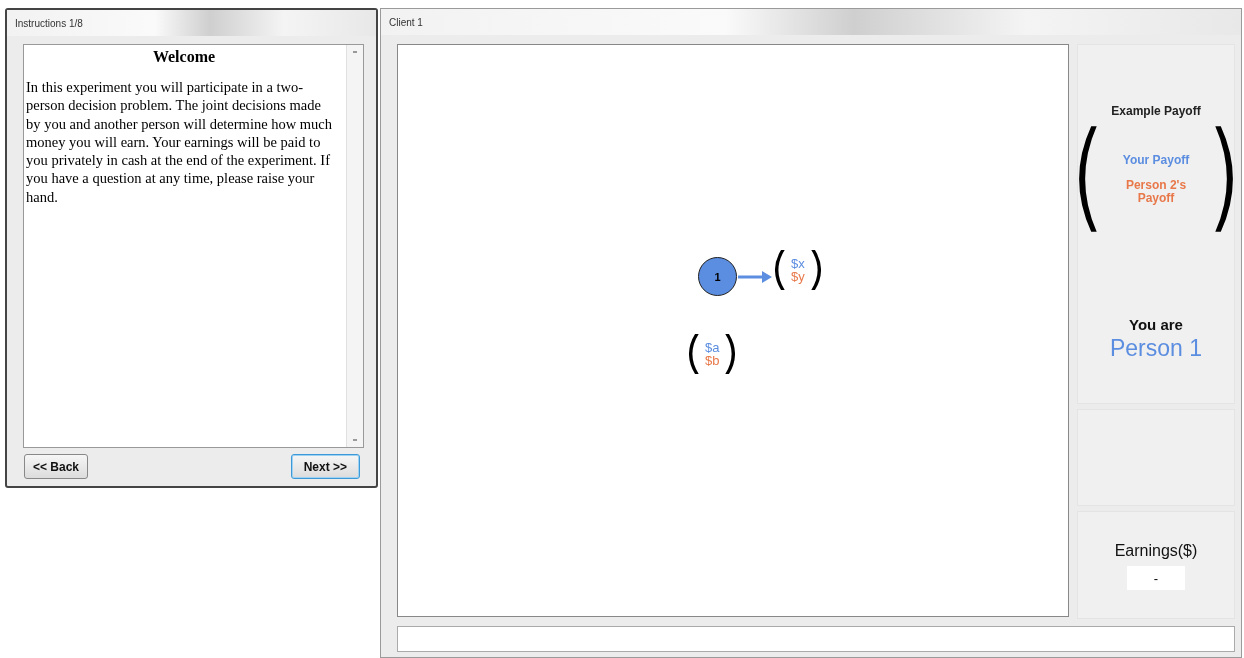  I want to click on payoff-value: $x, so click(798, 263).